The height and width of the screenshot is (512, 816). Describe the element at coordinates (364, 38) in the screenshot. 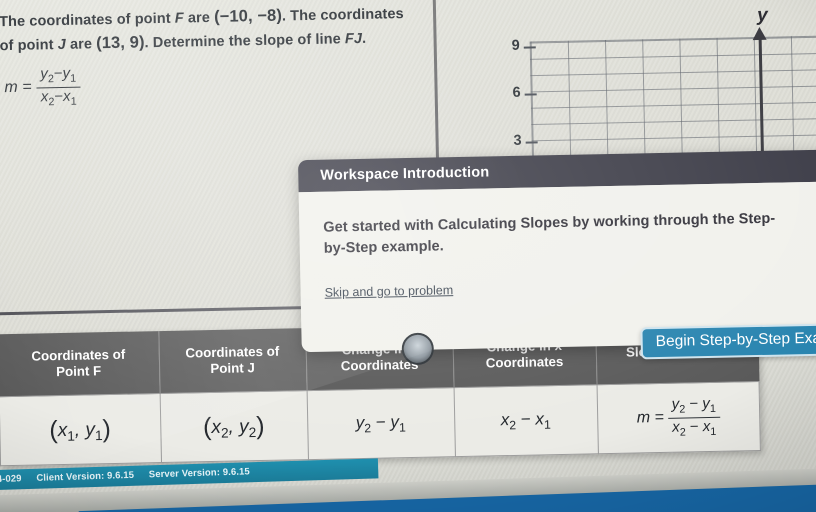

I see `problem-sentence-3b: .` at that location.